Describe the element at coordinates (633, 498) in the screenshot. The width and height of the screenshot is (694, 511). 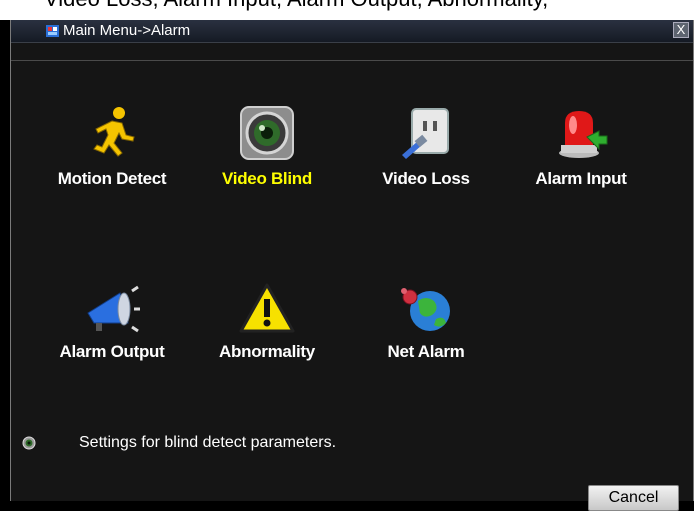
I see `cancel-button: Cancel` at that location.